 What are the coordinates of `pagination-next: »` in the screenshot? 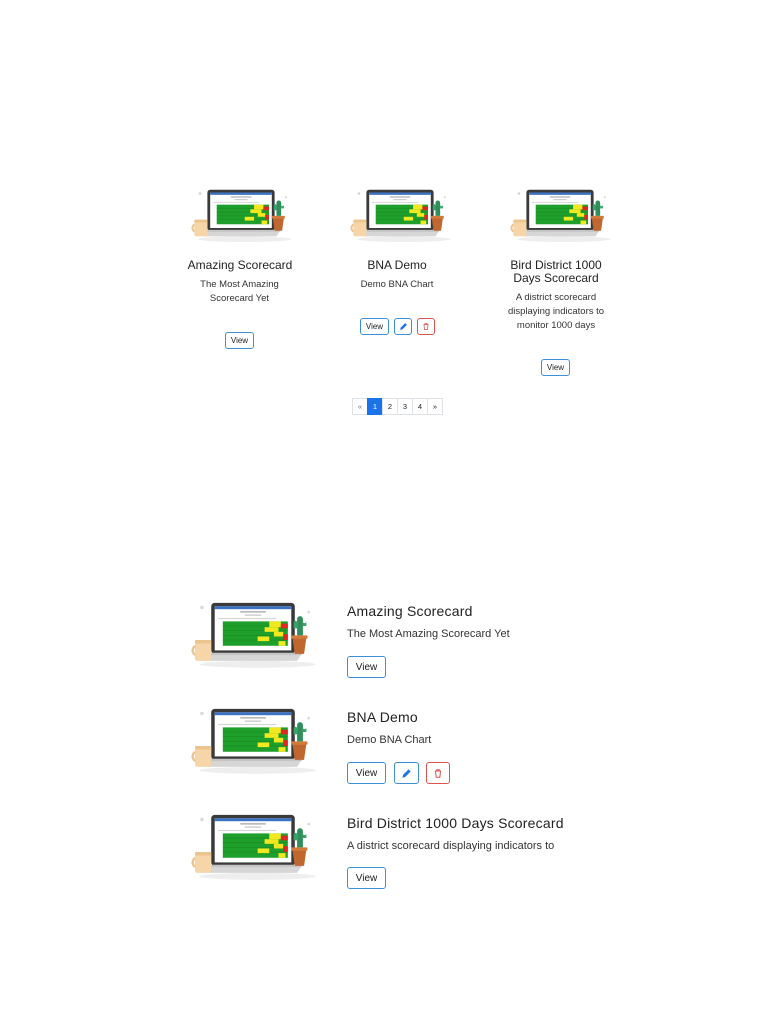 It's located at (435, 406).